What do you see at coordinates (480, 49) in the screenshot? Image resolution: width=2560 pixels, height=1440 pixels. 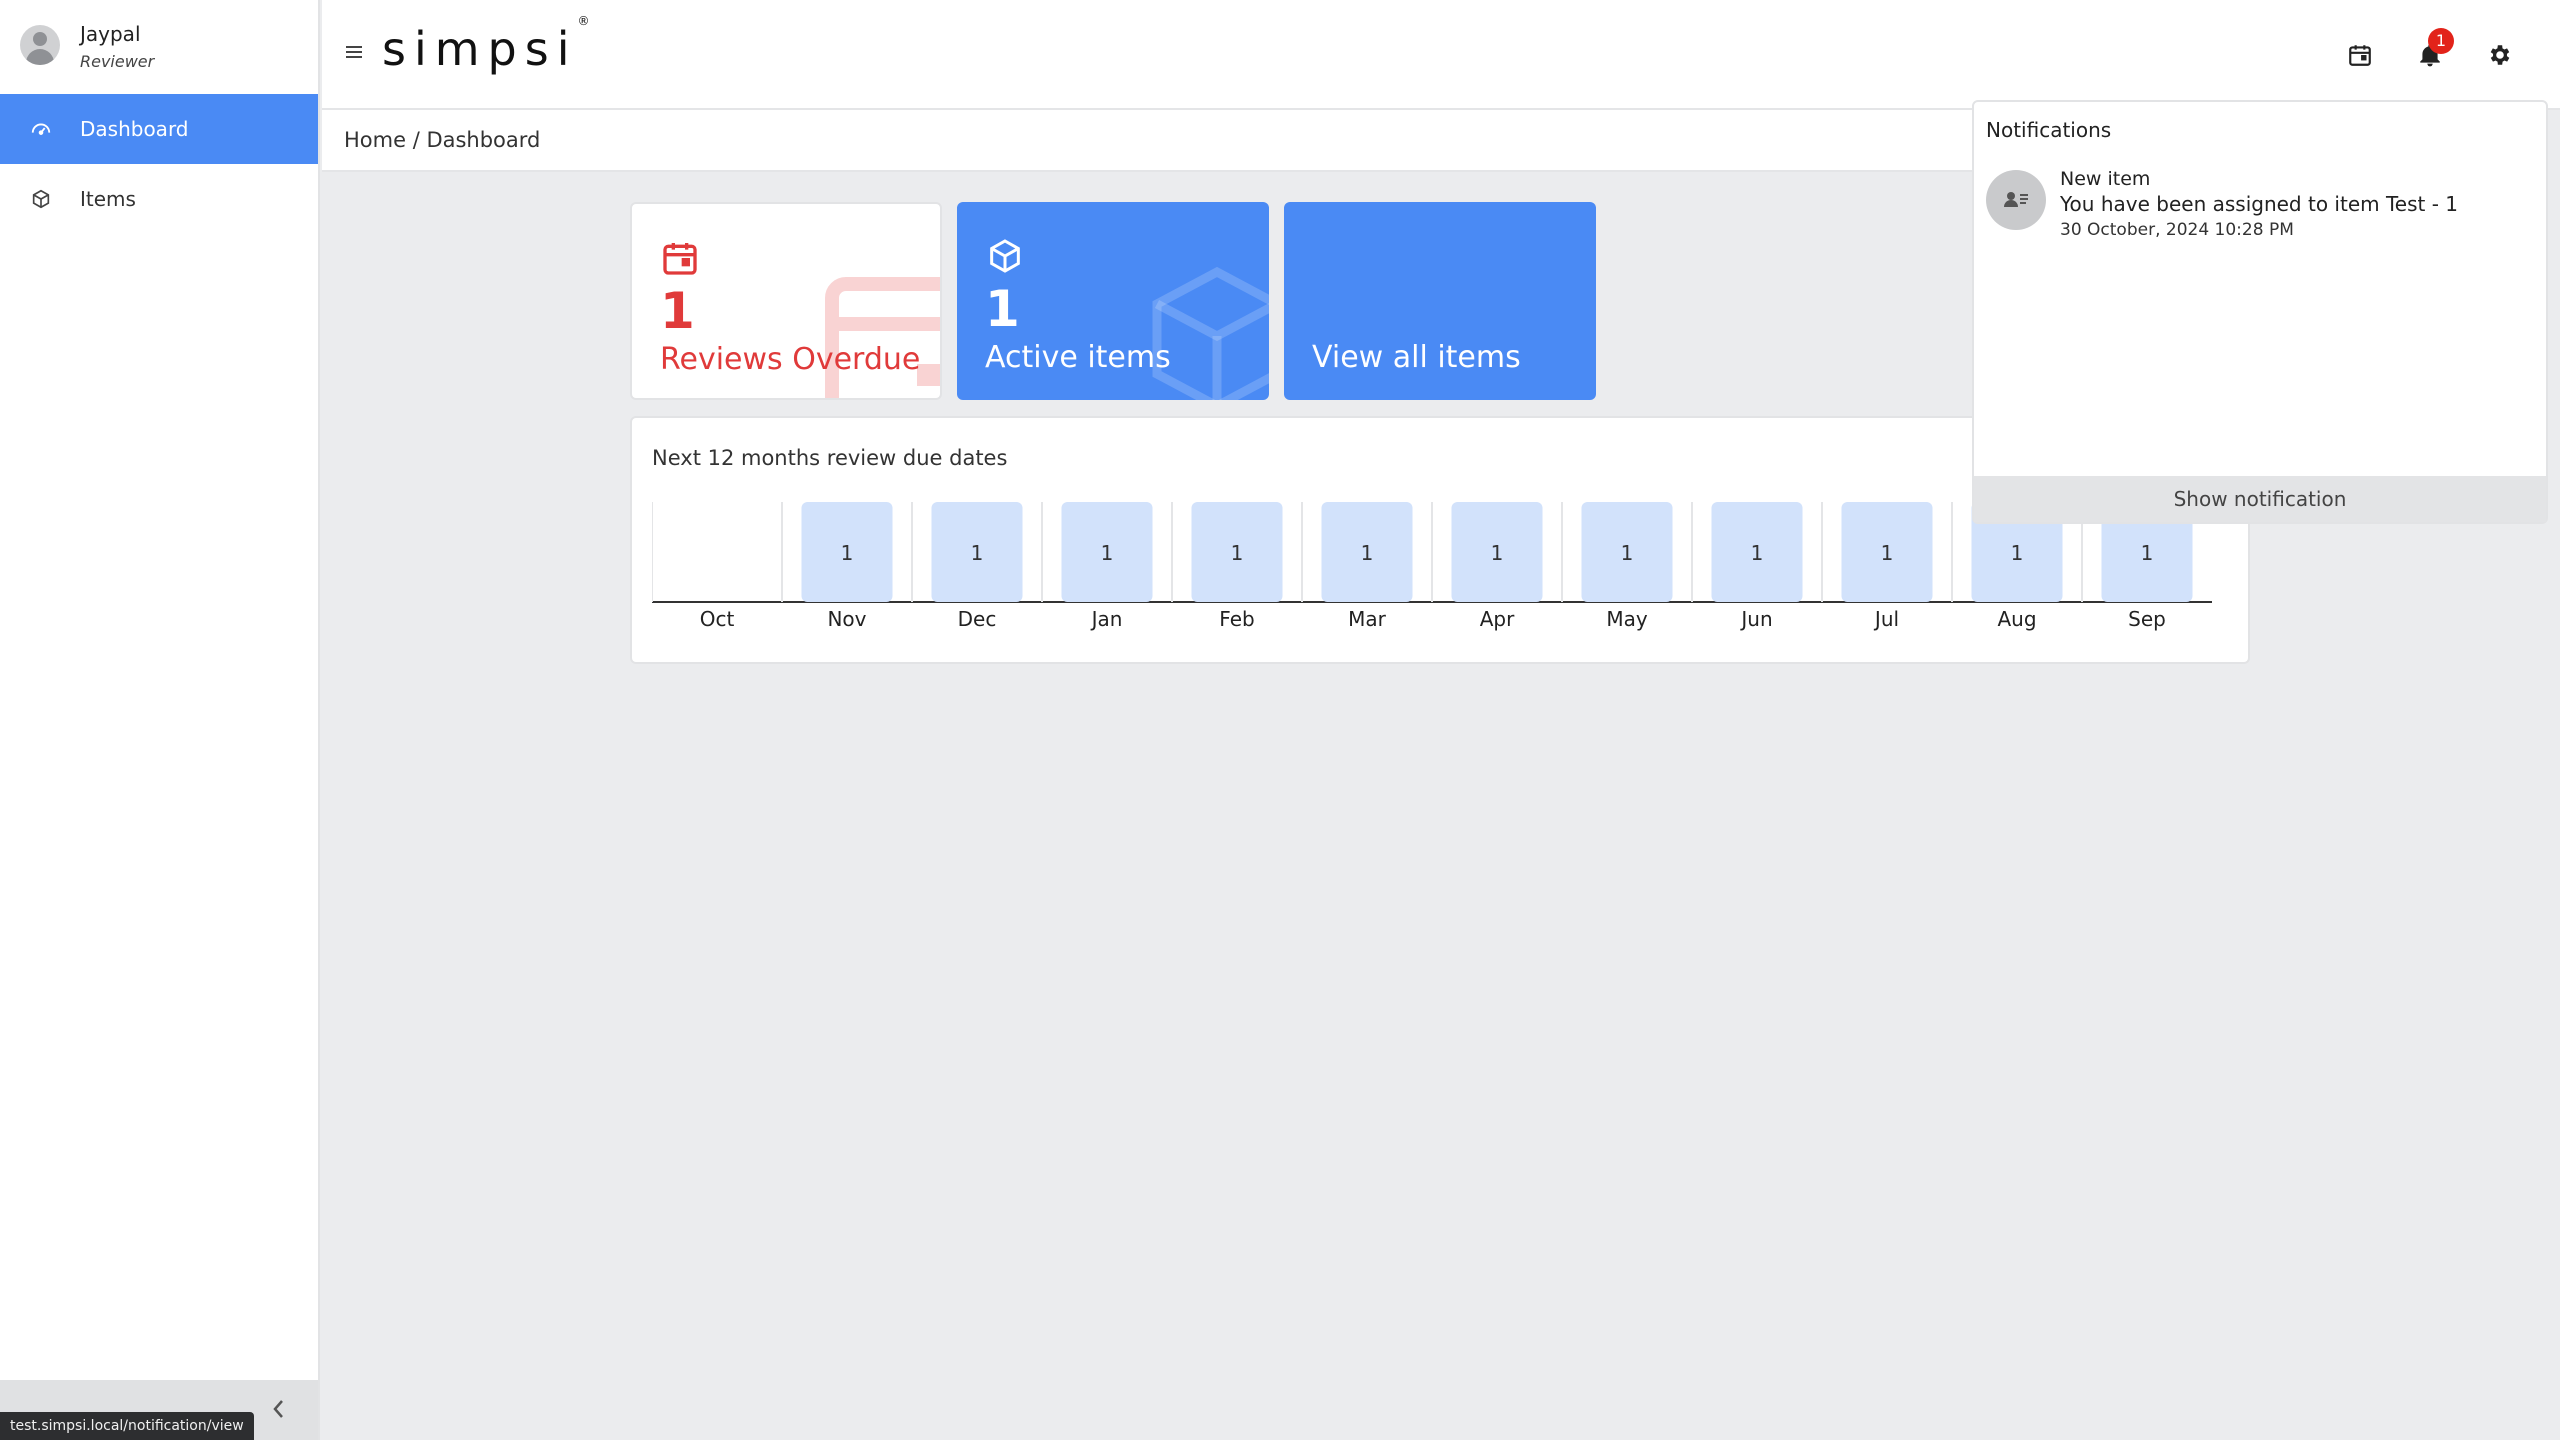 I see `logo-text: simpsi` at bounding box center [480, 49].